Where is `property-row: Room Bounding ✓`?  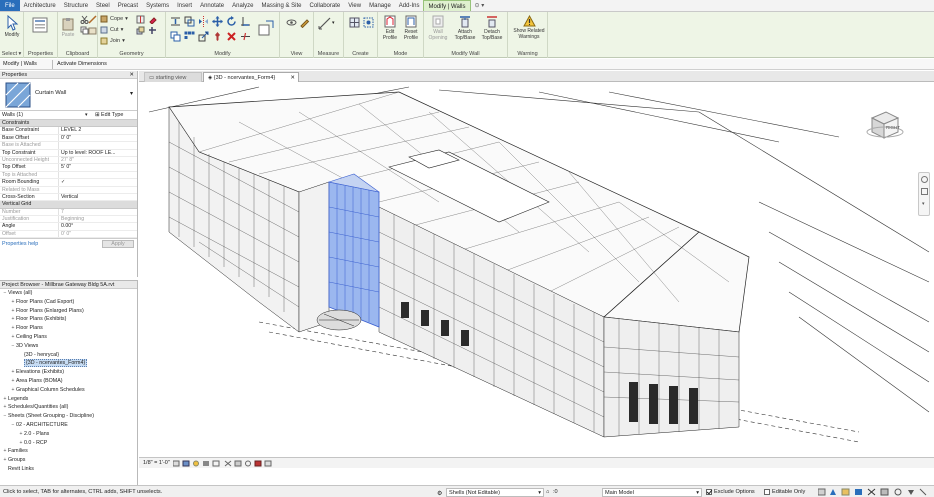
property-row: Room Bounding ✓ is located at coordinates (68, 183).